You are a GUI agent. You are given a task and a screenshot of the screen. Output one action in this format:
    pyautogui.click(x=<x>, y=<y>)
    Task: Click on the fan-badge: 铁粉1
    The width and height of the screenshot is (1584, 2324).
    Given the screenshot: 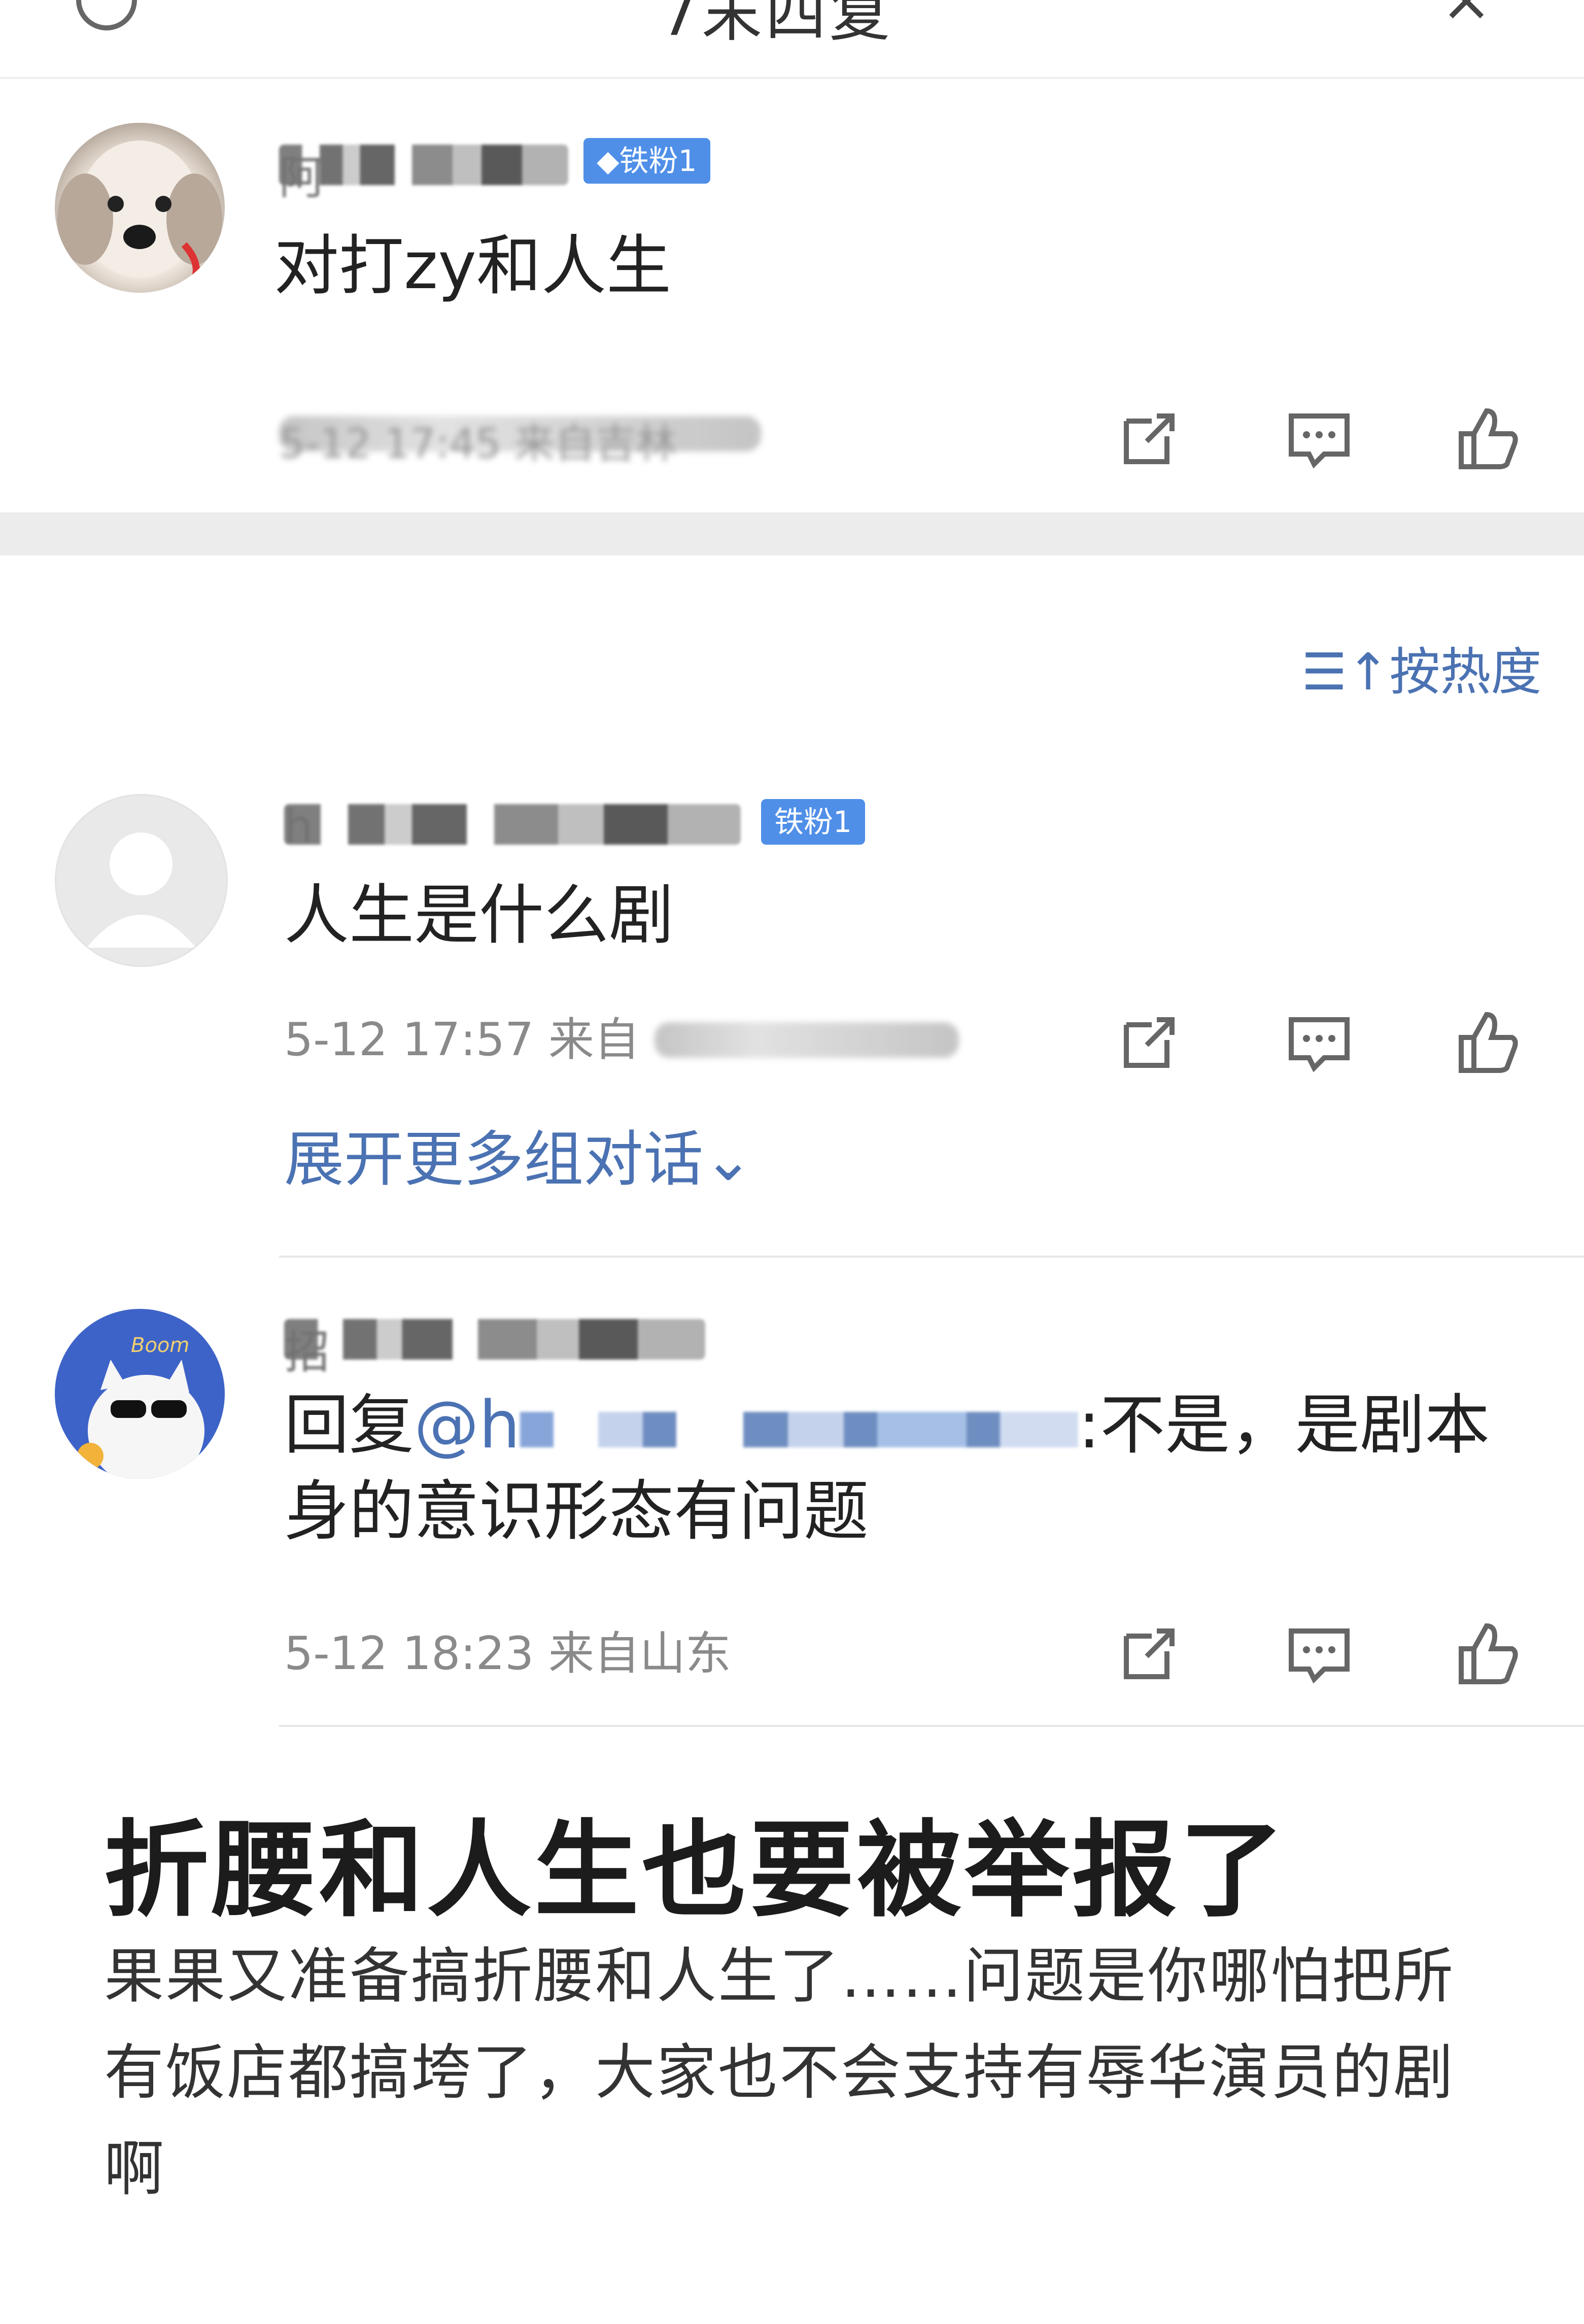 What is the action you would take?
    pyautogui.click(x=813, y=822)
    